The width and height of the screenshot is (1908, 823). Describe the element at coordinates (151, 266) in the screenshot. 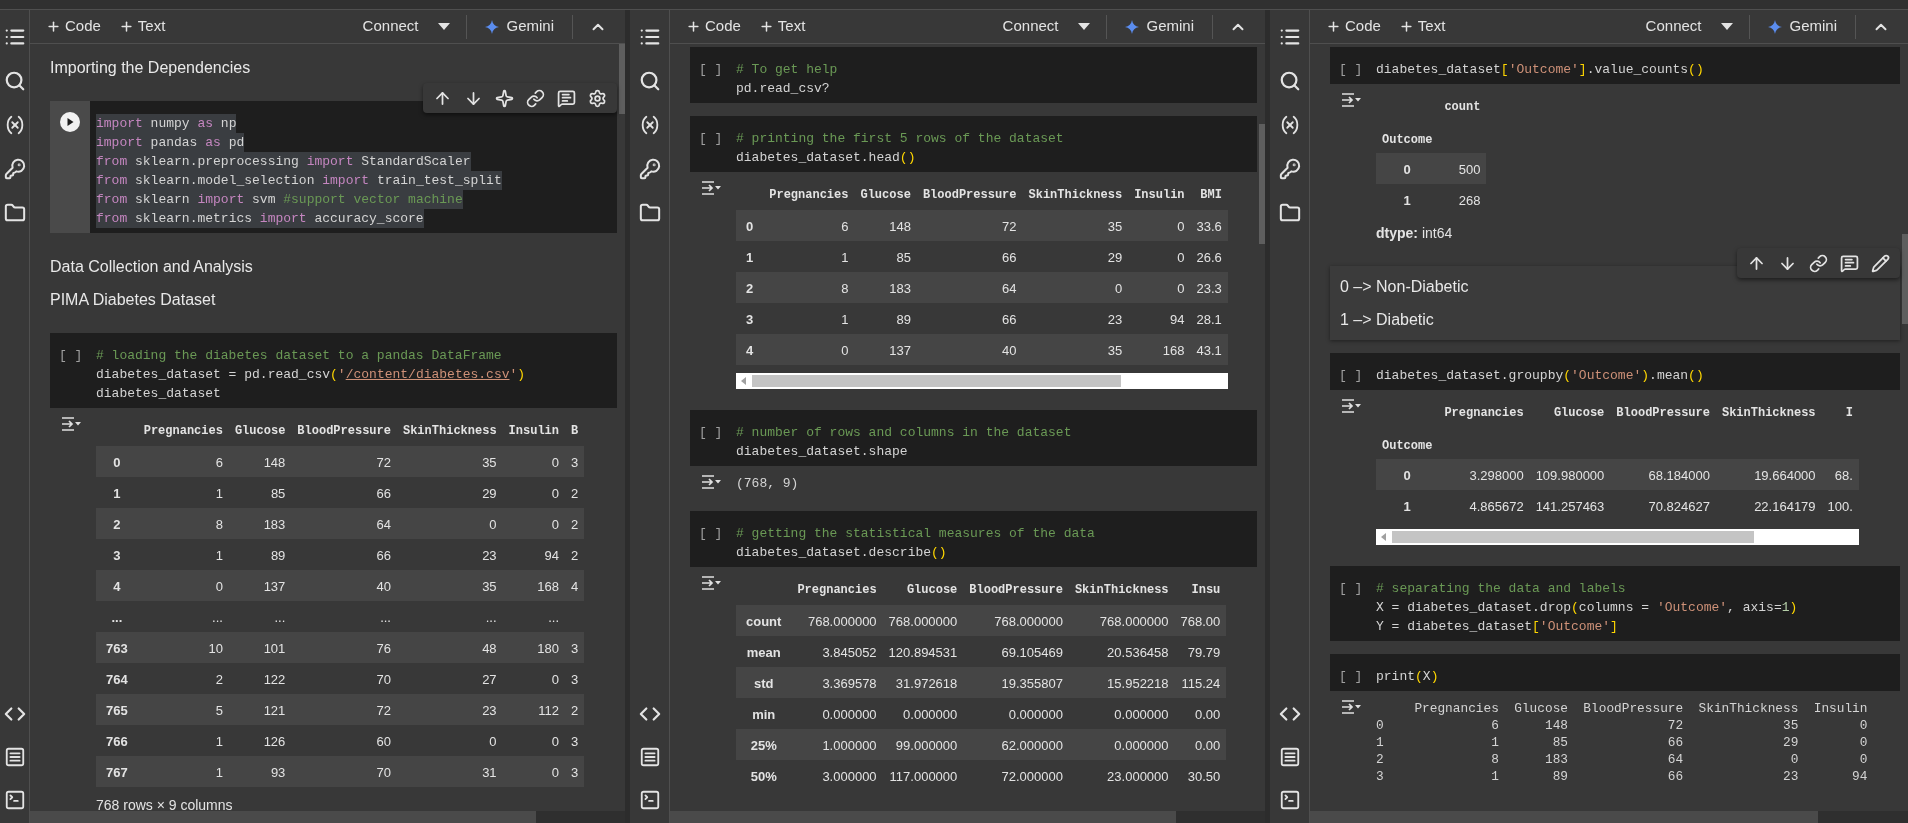

I see `markdown-text: Data Collection and Analysis` at that location.